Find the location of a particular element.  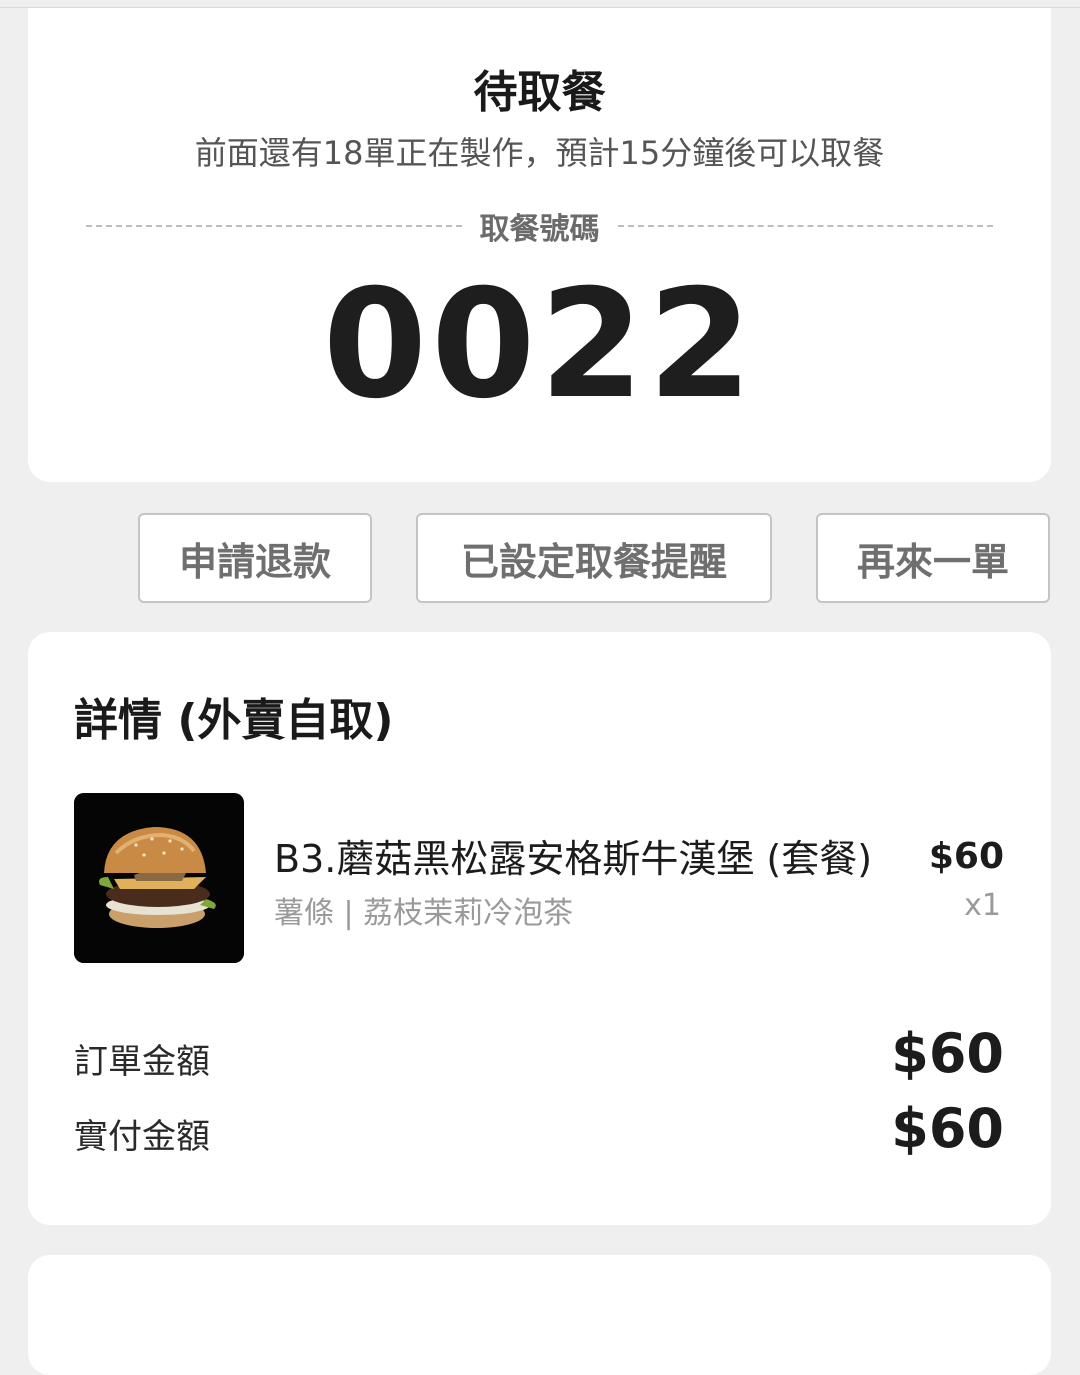

dashed-line-left is located at coordinates (274, 226).